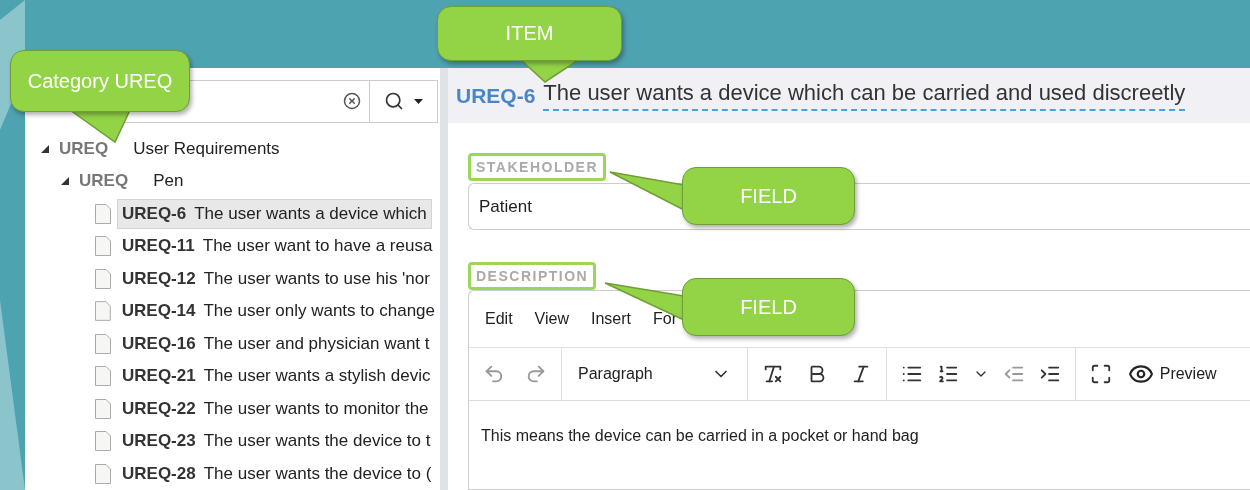  What do you see at coordinates (610, 319) in the screenshot?
I see `menu-item: Insert` at bounding box center [610, 319].